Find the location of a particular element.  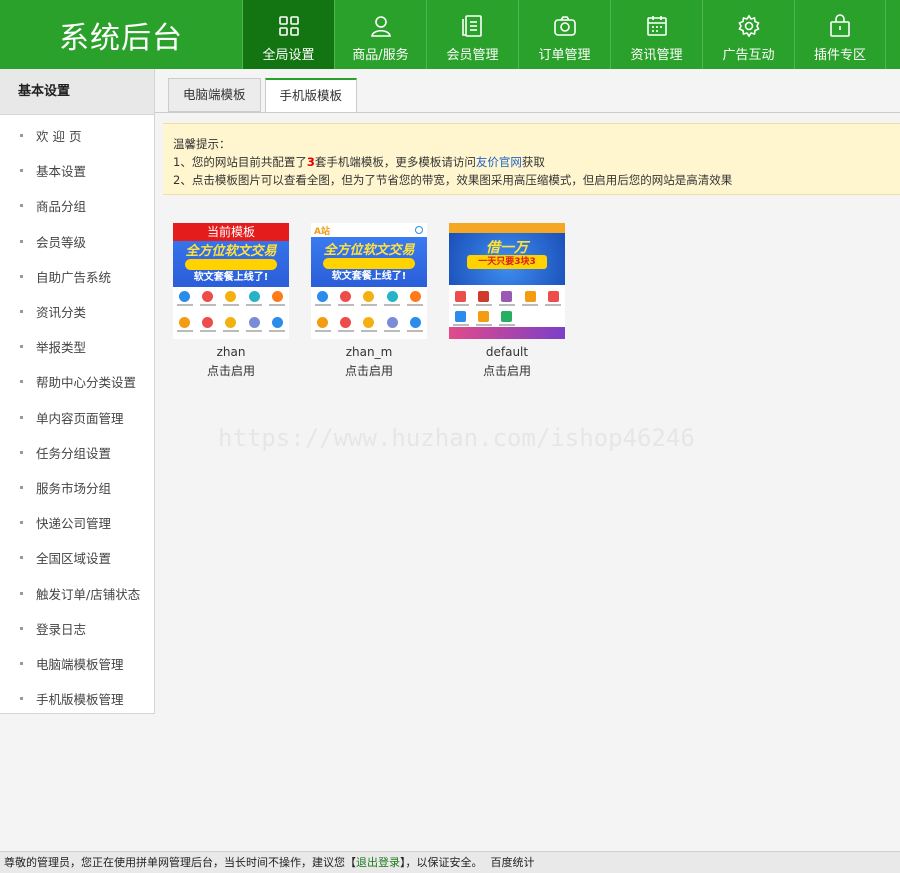

nav-label: 会员管理 is located at coordinates (472, 55).